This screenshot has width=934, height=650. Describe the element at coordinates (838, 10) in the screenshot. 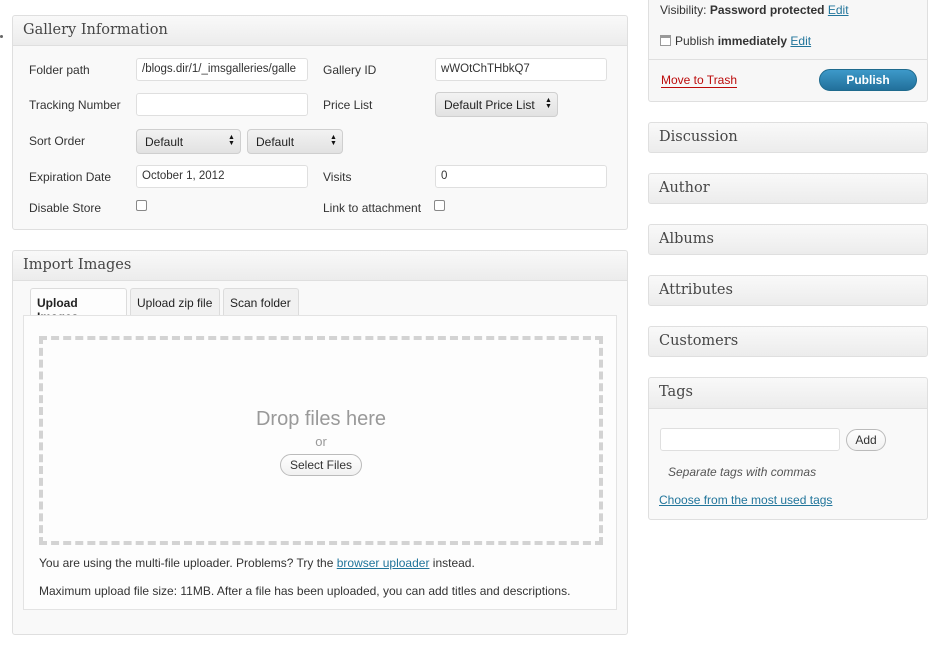

I see `visibility-edit-link: Edit` at that location.